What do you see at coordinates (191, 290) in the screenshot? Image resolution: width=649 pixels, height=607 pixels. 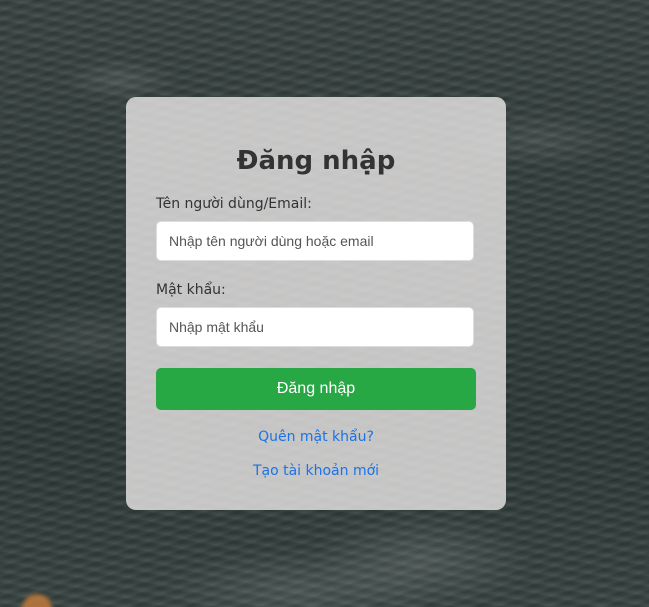 I see `password-label: Mật khẩu:` at bounding box center [191, 290].